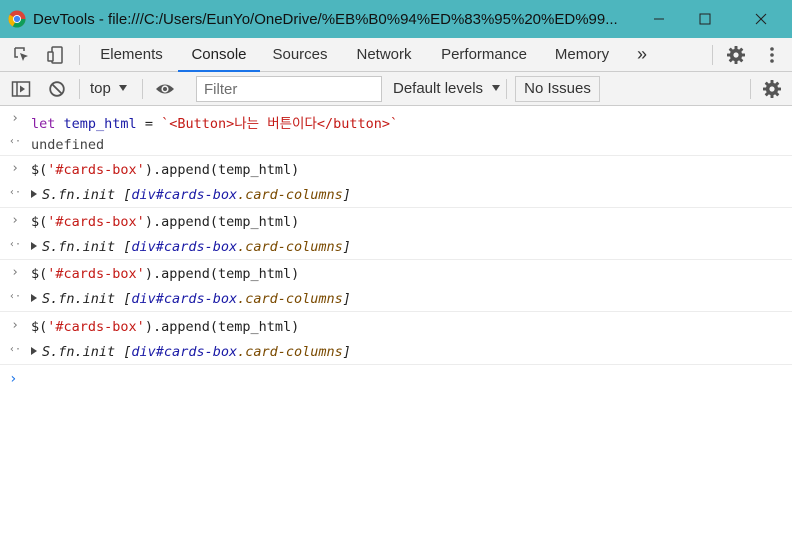 The image size is (792, 536). What do you see at coordinates (289, 89) in the screenshot?
I see `filter-input` at bounding box center [289, 89].